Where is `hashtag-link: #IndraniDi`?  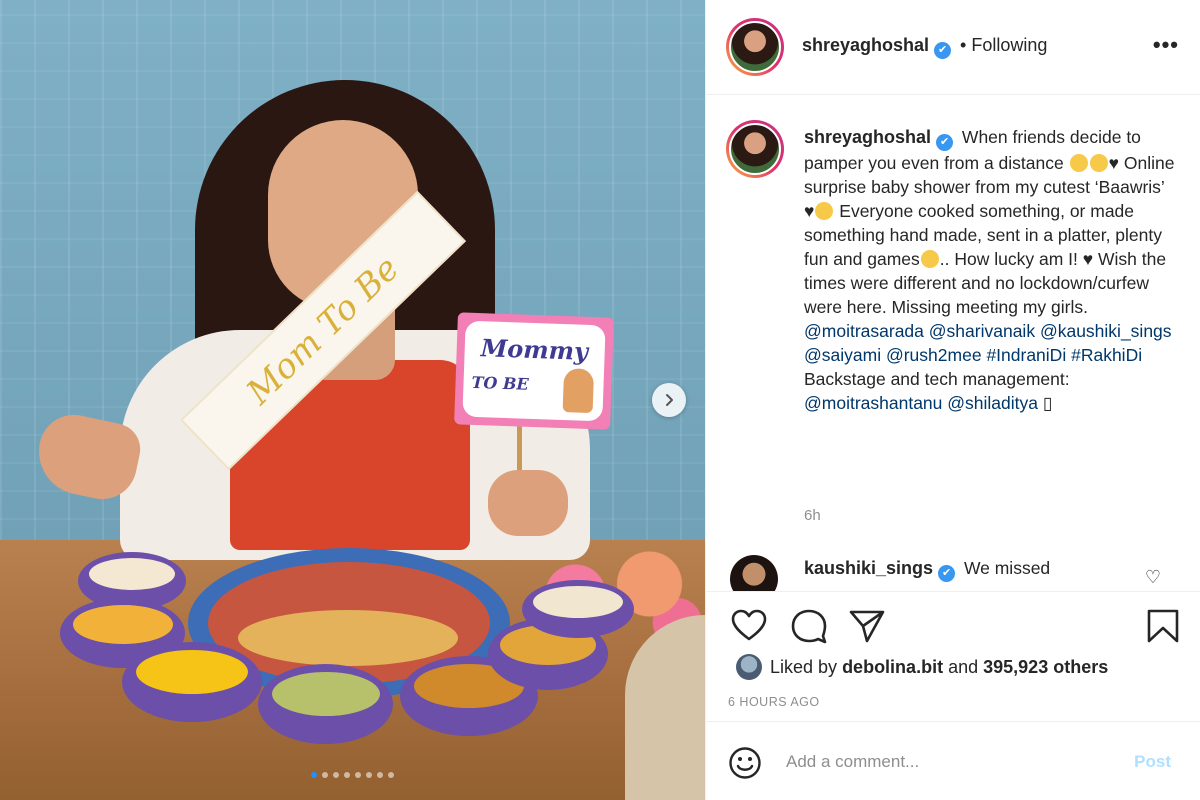
hashtag-link: #IndraniDi is located at coordinates (1026, 355).